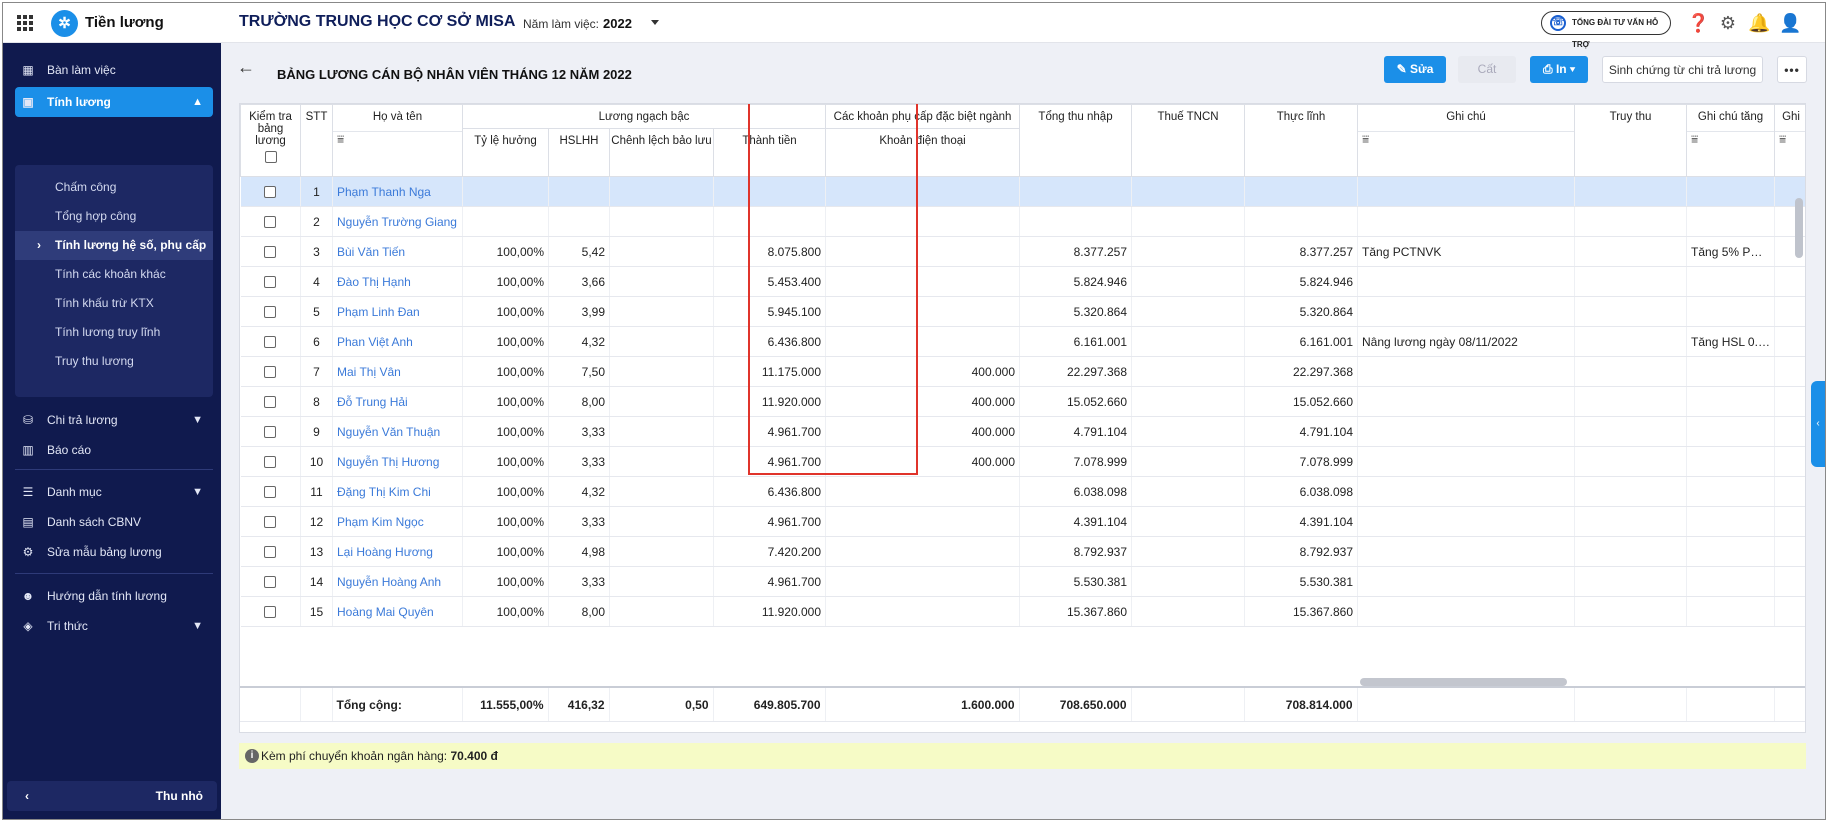 The height and width of the screenshot is (822, 1828). What do you see at coordinates (397, 221) in the screenshot?
I see `row-name: Nguyễn Trường Giang` at bounding box center [397, 221].